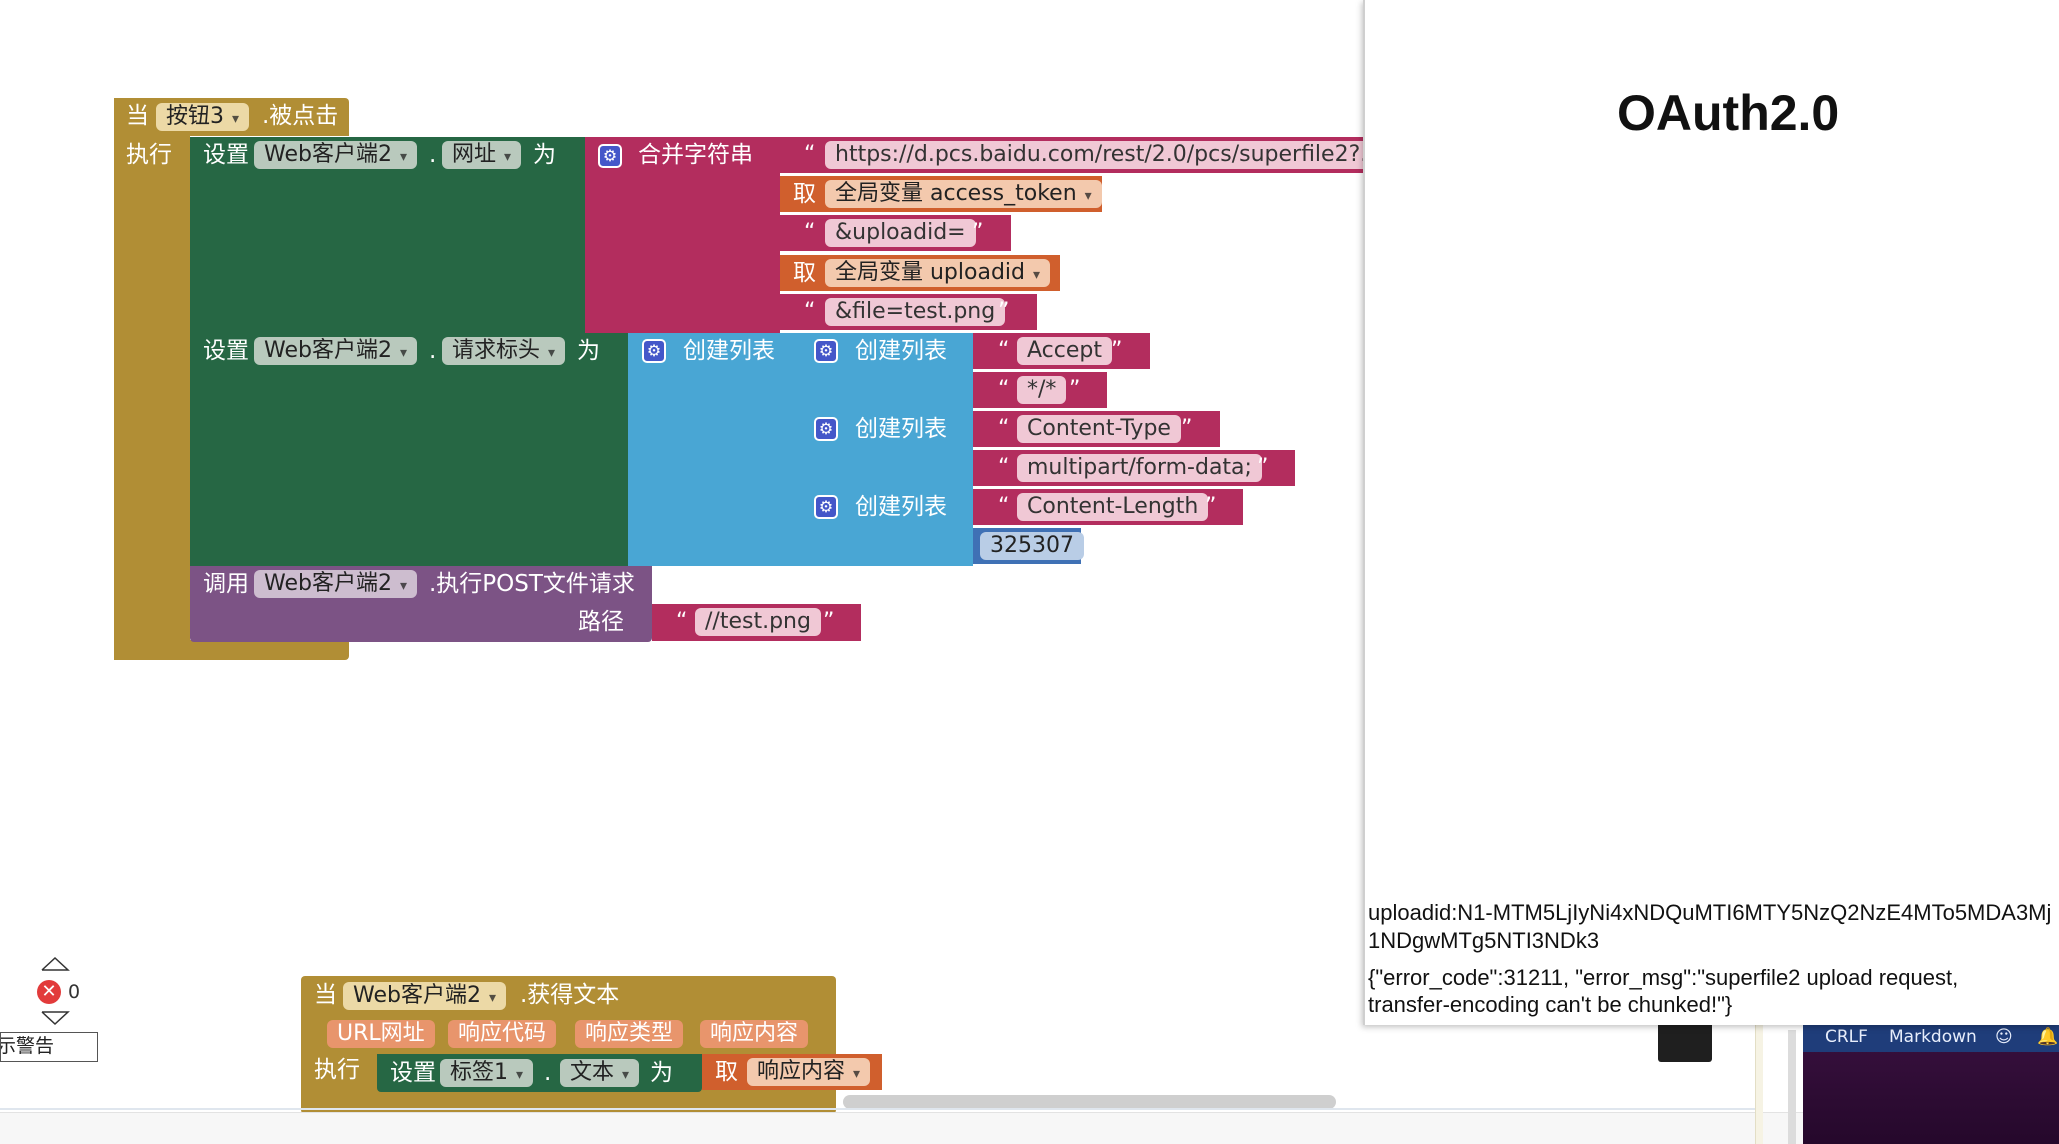  I want to click on warning-up-arrow, so click(55, 964).